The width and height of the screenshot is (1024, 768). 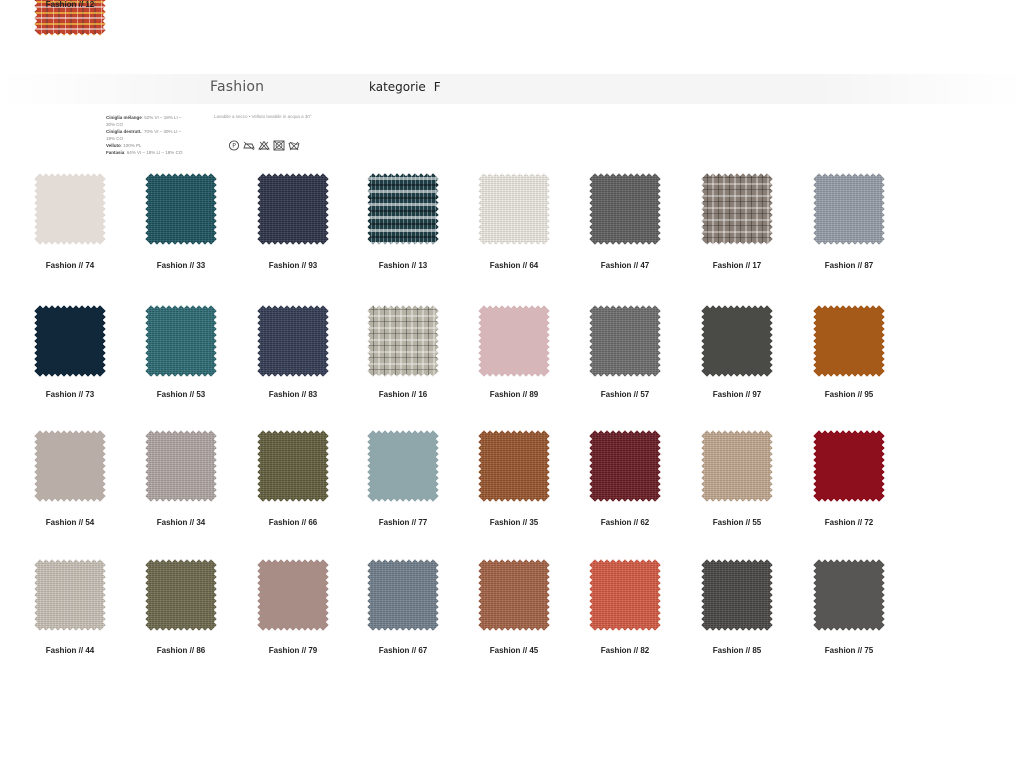 I want to click on swatch-label: Fashion // 44, so click(x=70, y=650).